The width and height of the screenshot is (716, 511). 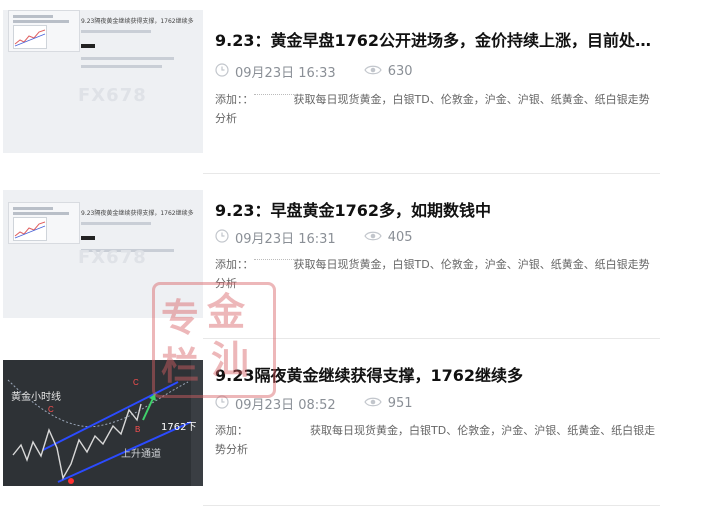 What do you see at coordinates (400, 237) in the screenshot?
I see `article-views: 405` at bounding box center [400, 237].